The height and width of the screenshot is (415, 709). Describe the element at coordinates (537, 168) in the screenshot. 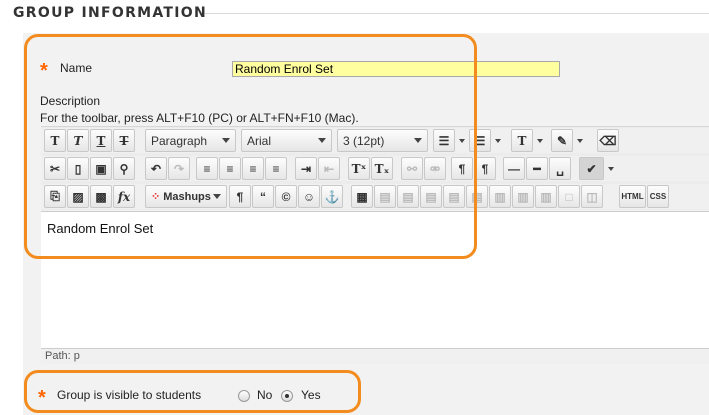

I see `thick-line-icon: ━` at that location.